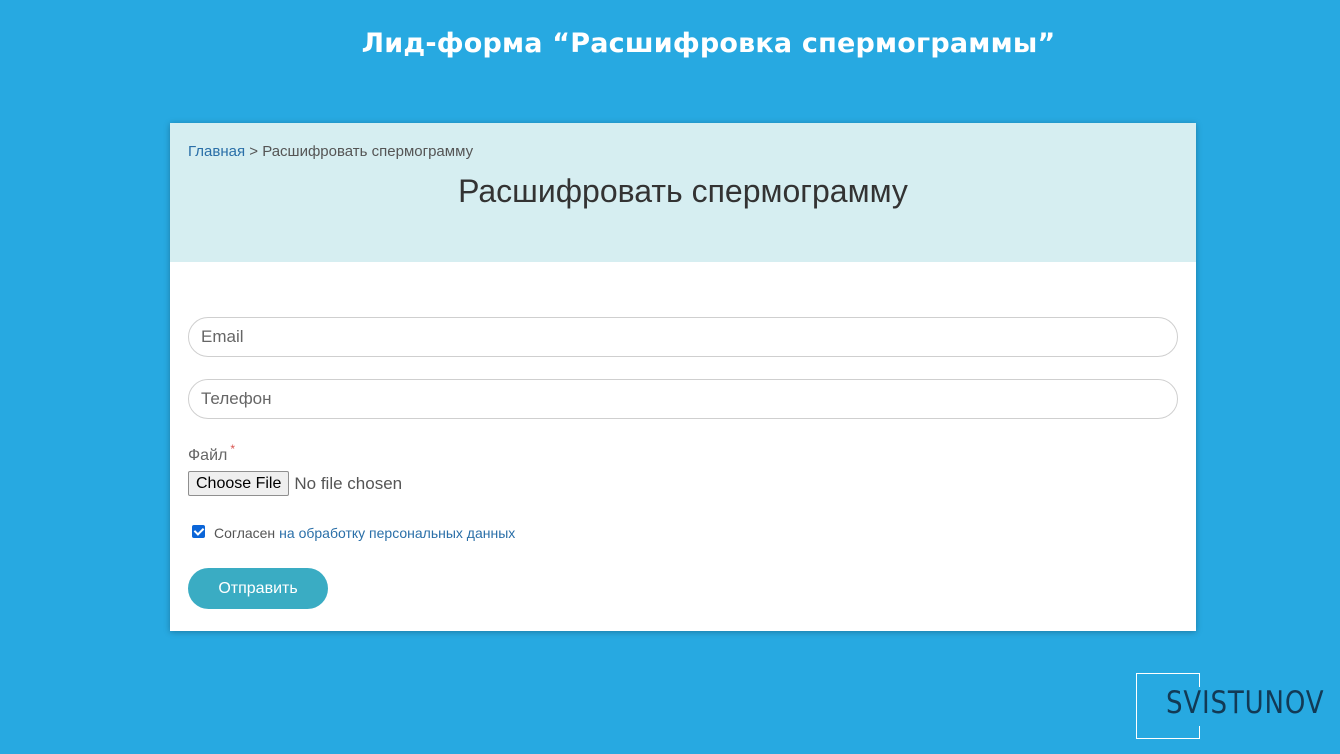  I want to click on consent-checkbox, so click(198, 531).